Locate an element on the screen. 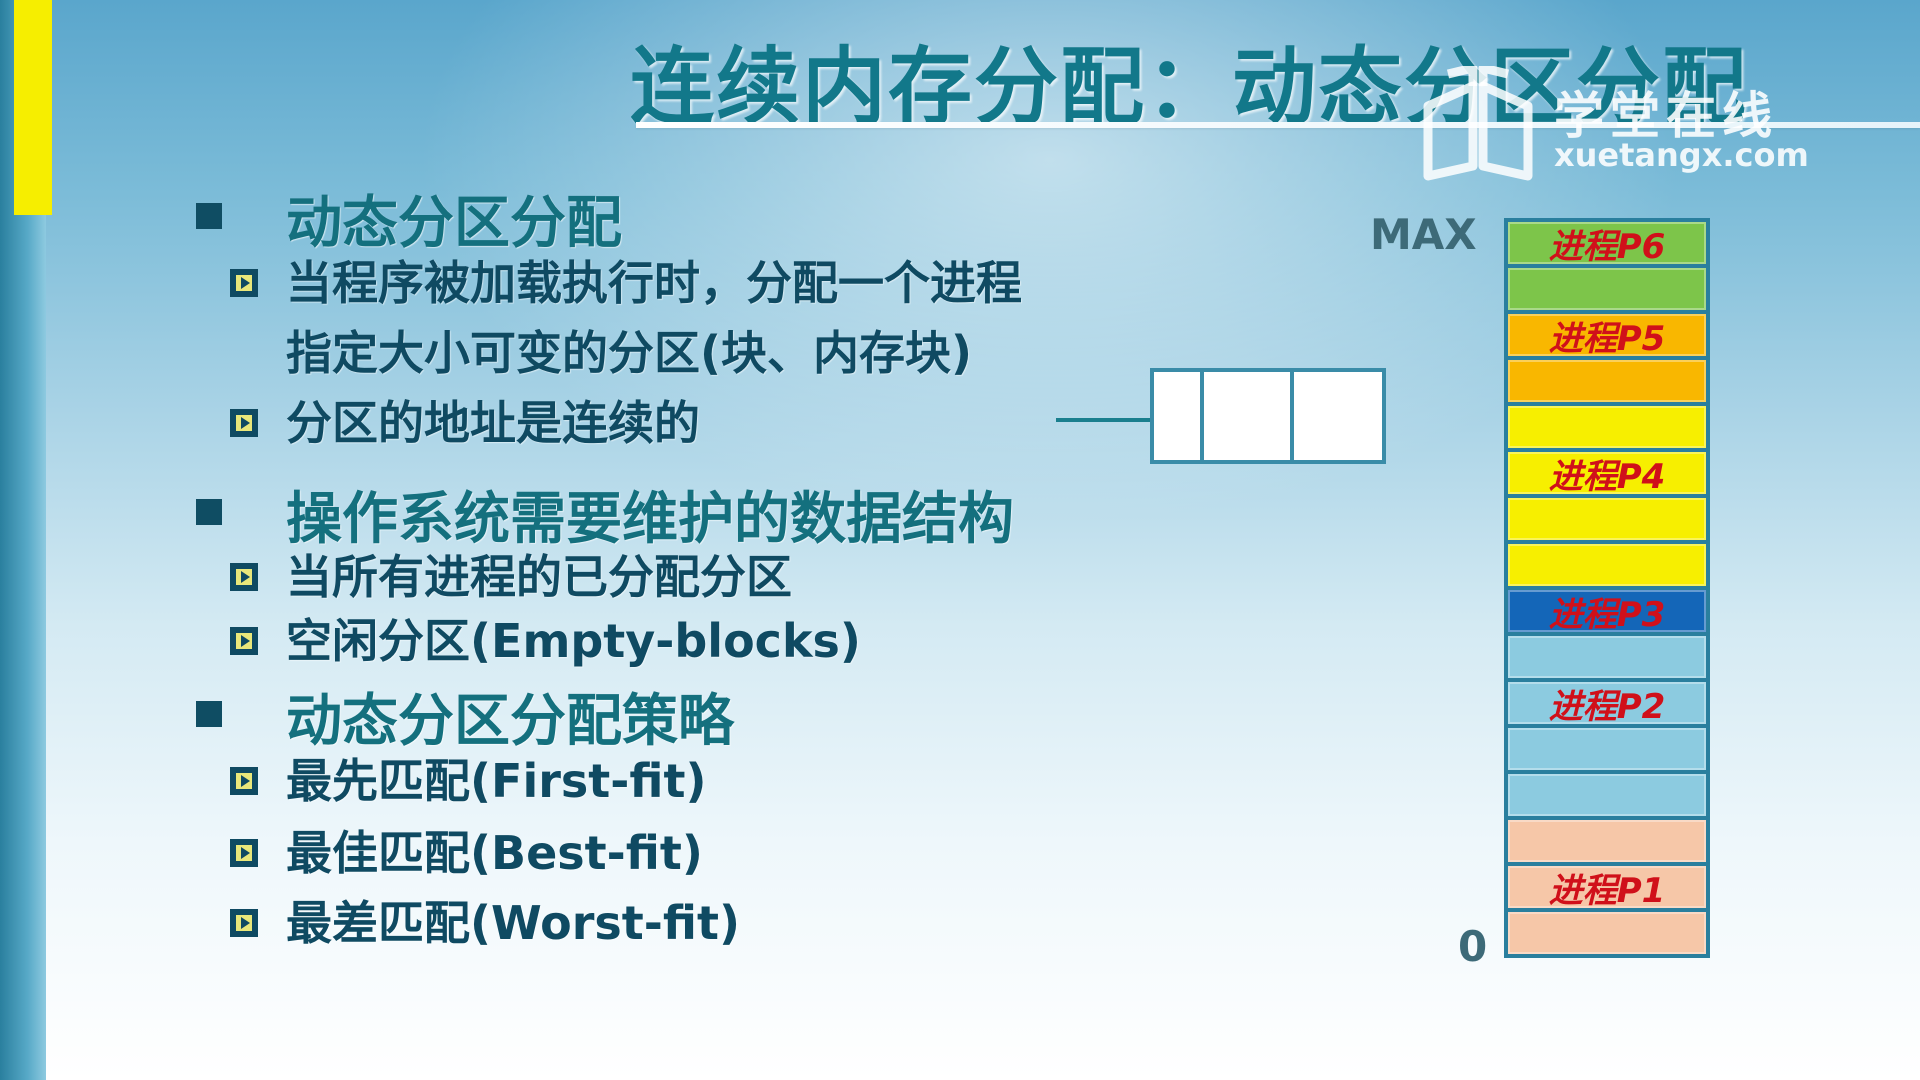 The height and width of the screenshot is (1080, 1920). memory-max-label: MAX is located at coordinates (1423, 234).